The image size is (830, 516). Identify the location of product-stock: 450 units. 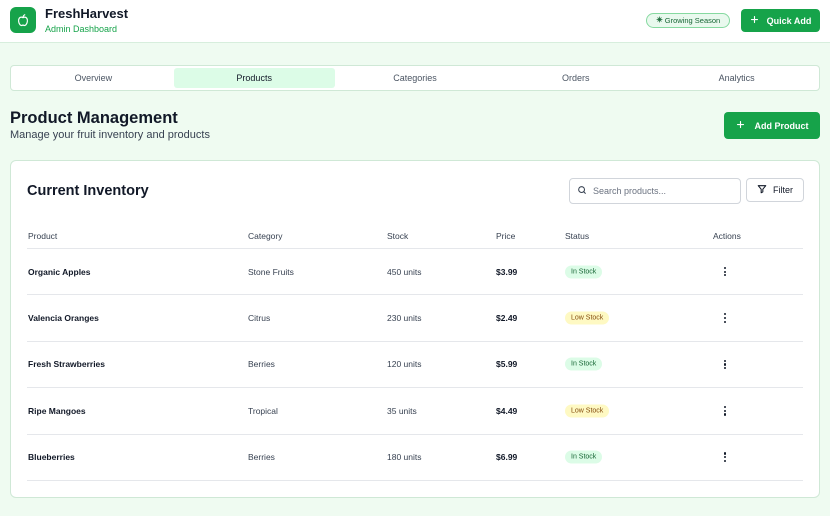
(404, 271).